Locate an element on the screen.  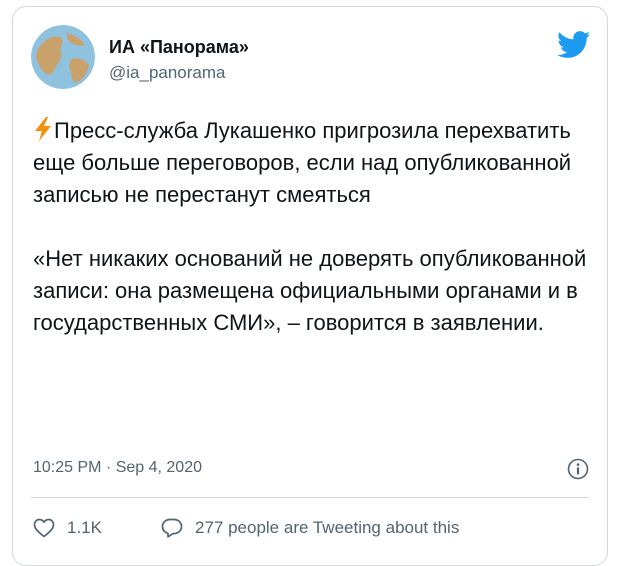
like-count: 1.1K is located at coordinates (84, 527).